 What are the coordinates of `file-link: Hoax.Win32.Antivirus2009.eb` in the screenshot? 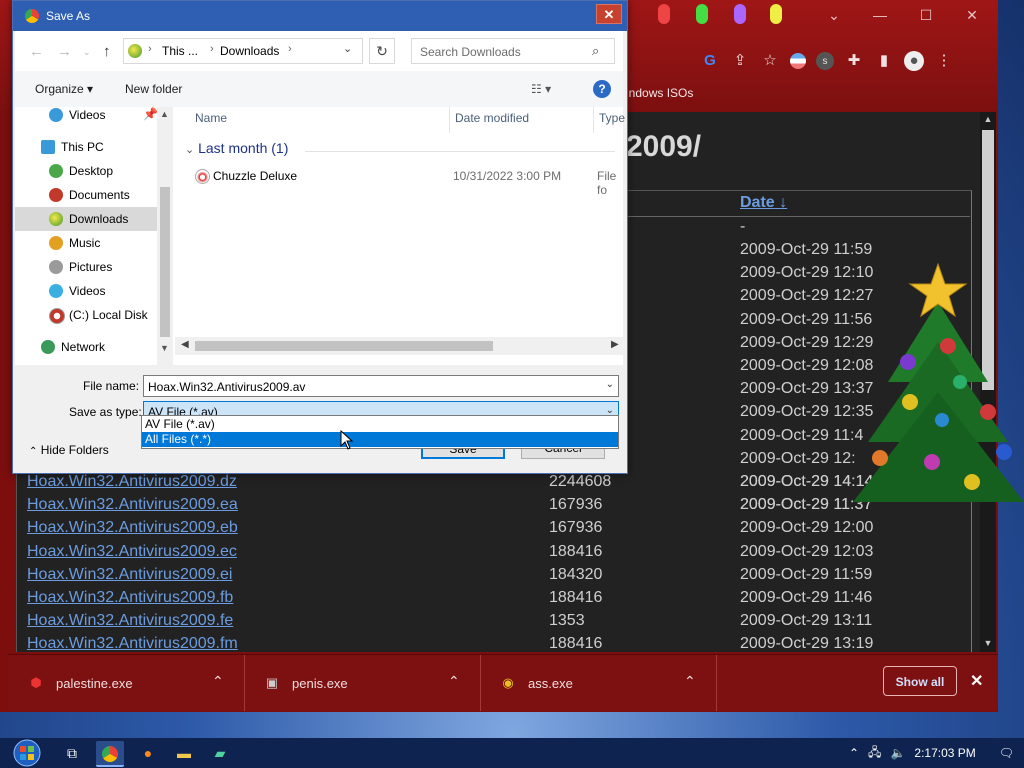 It's located at (132, 528).